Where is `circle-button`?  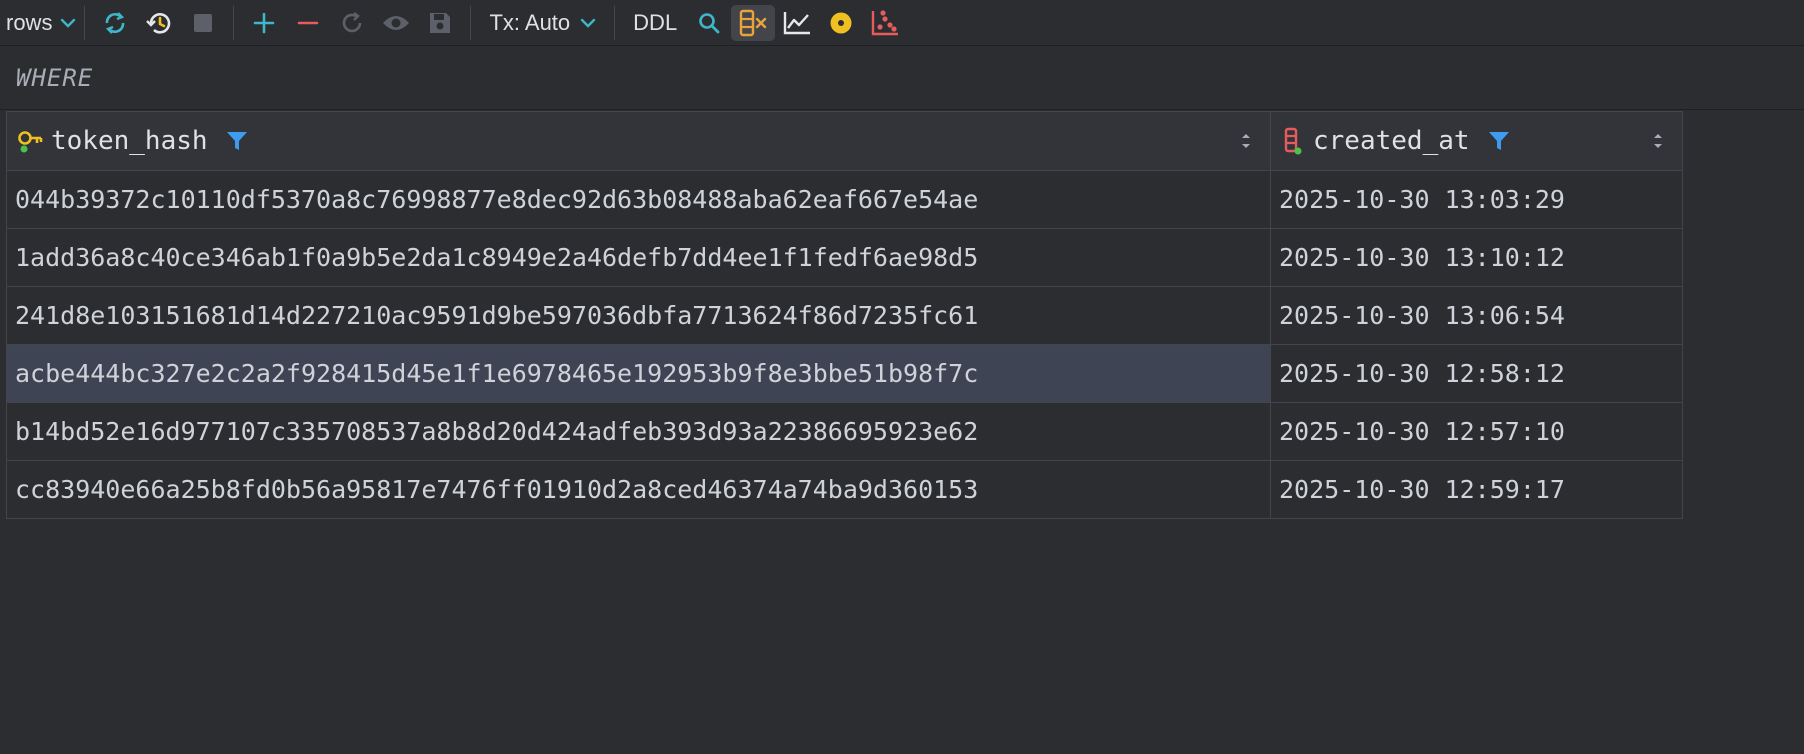 circle-button is located at coordinates (841, 23).